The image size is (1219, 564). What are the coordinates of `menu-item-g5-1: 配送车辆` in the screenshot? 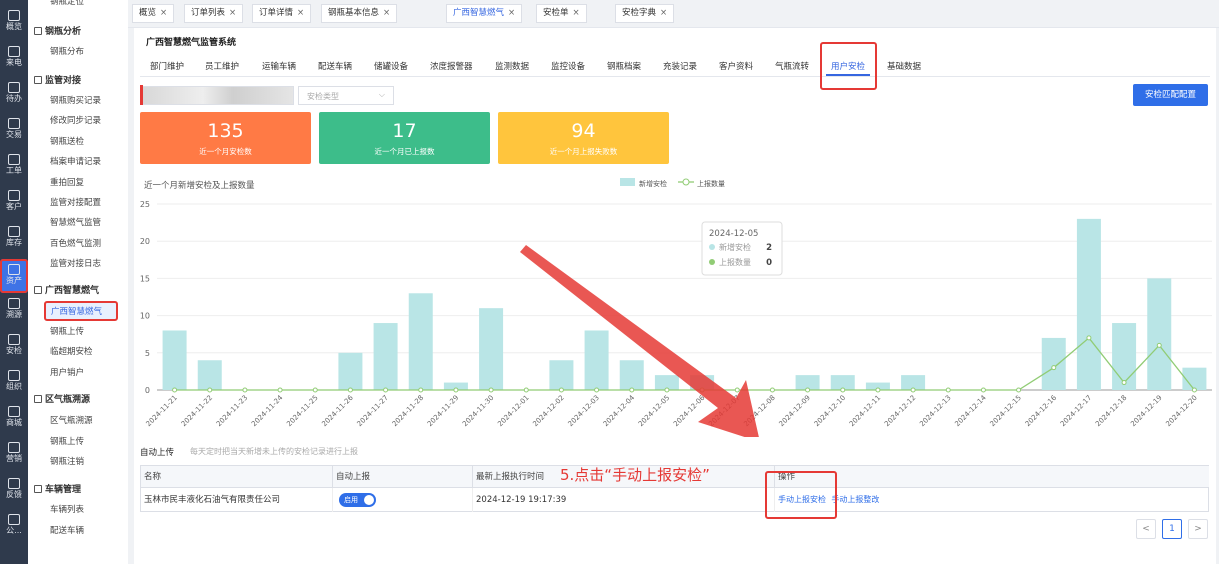 It's located at (67, 530).